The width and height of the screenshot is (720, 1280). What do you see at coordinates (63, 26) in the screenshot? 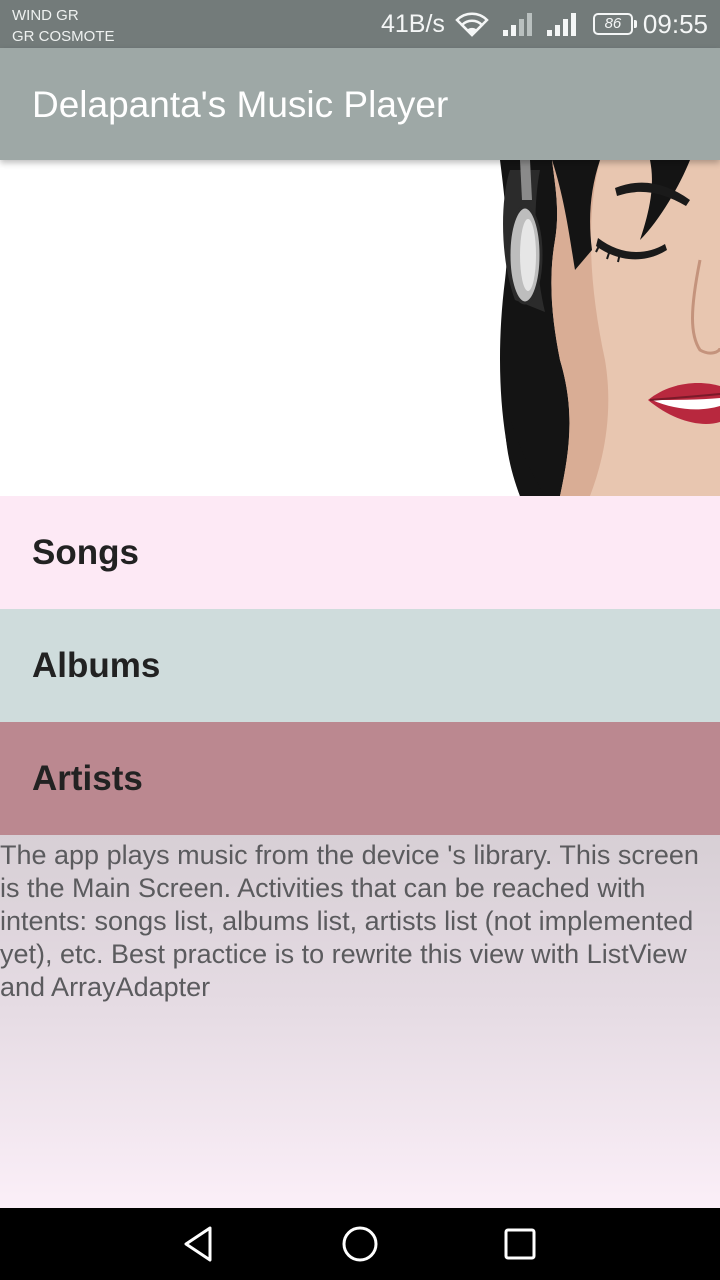
I see `carrier-info: WIND GR GR COSMOTE` at bounding box center [63, 26].